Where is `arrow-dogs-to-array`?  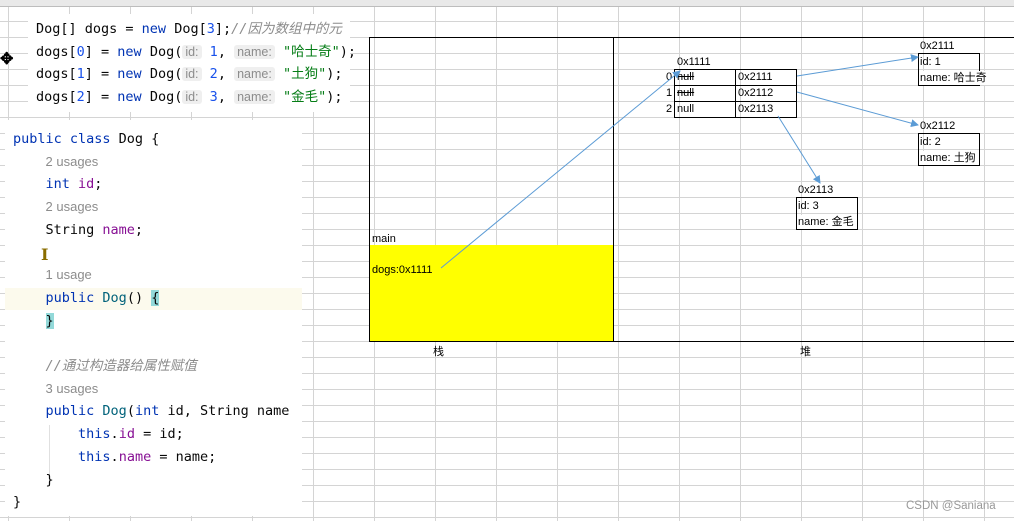 arrow-dogs-to-array is located at coordinates (560, 169).